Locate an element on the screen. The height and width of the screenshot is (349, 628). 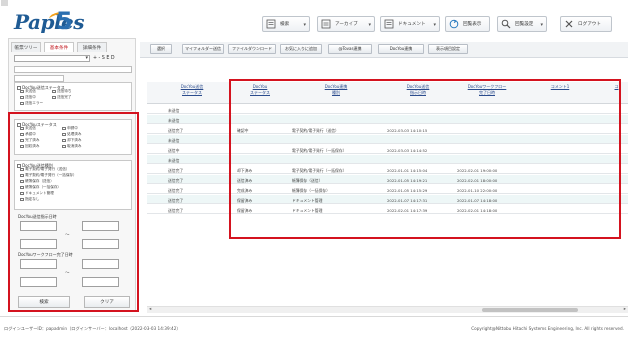
toolbar-select-button: 選択 is located at coordinates (161, 49).